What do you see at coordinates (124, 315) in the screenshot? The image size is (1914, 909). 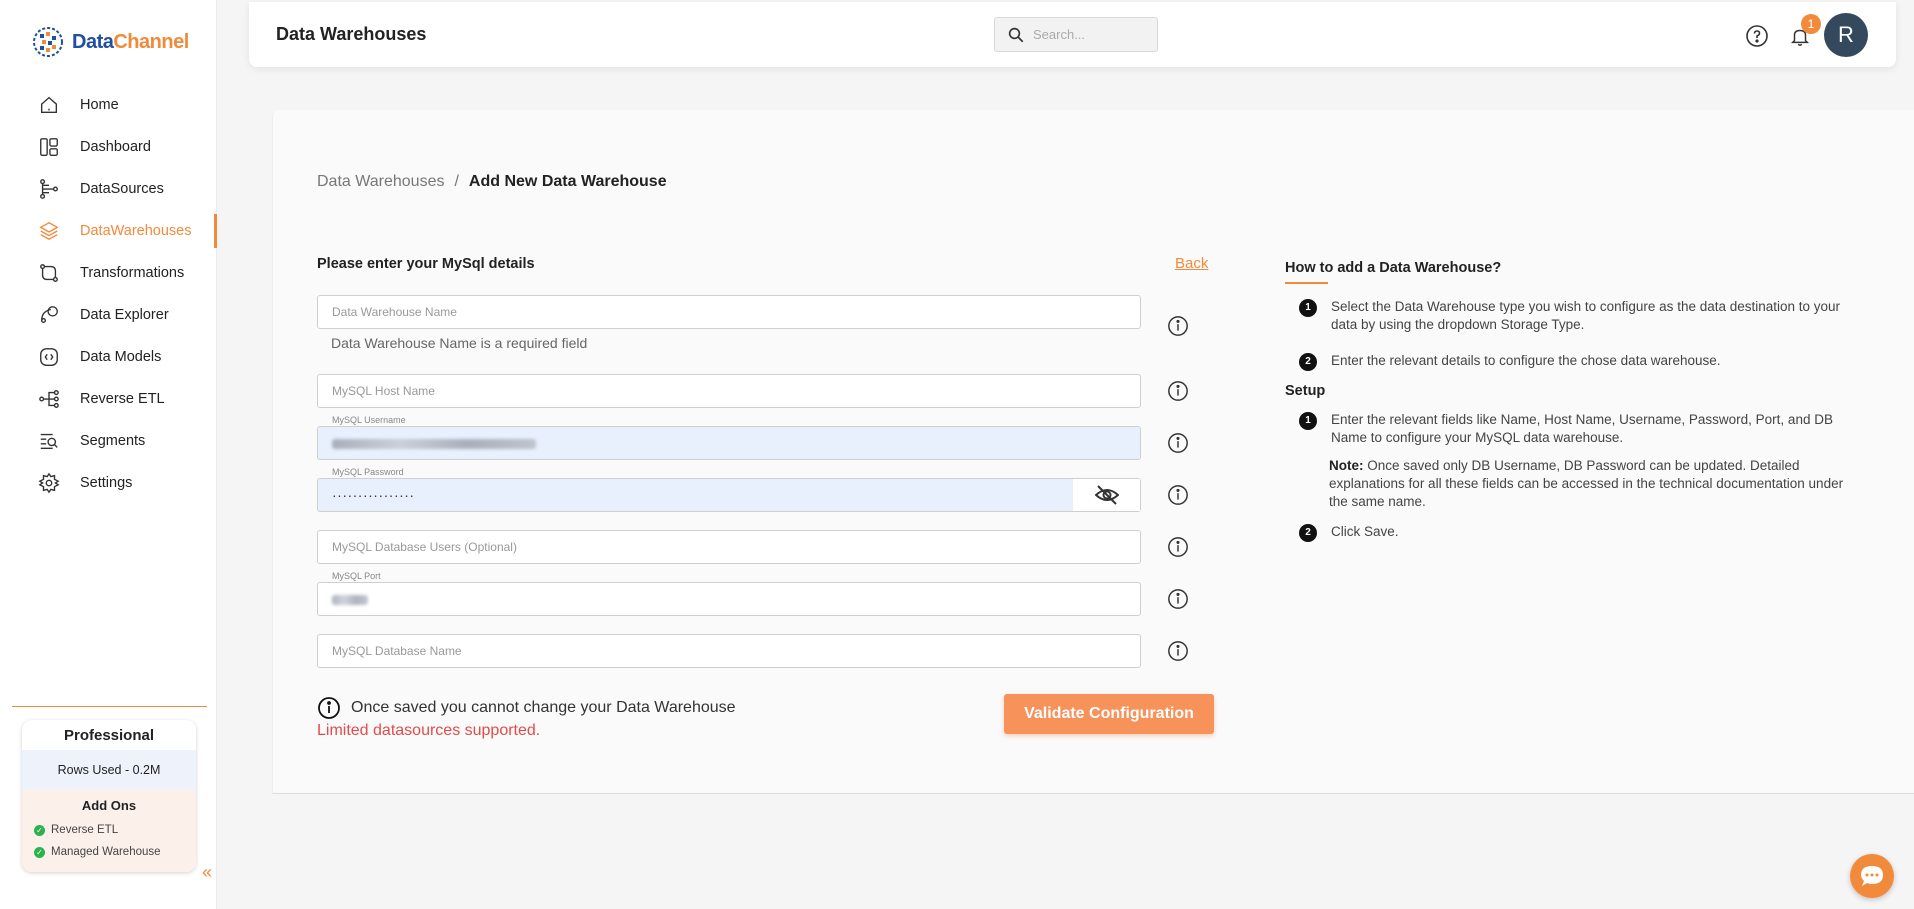 I see `sidebar-item-label: Data Explorer` at bounding box center [124, 315].